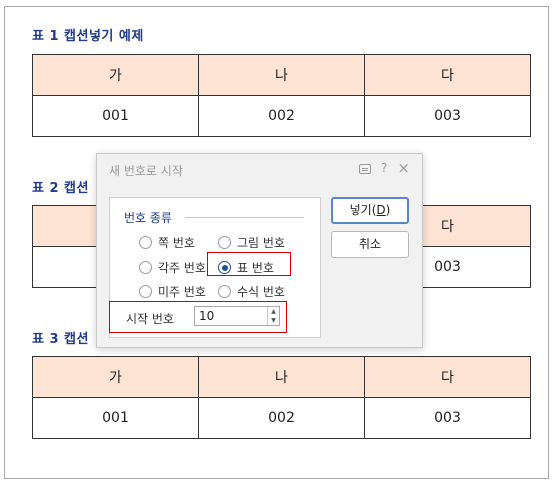 The height and width of the screenshot is (488, 556). Describe the element at coordinates (244, 217) in the screenshot. I see `group-divider` at that location.